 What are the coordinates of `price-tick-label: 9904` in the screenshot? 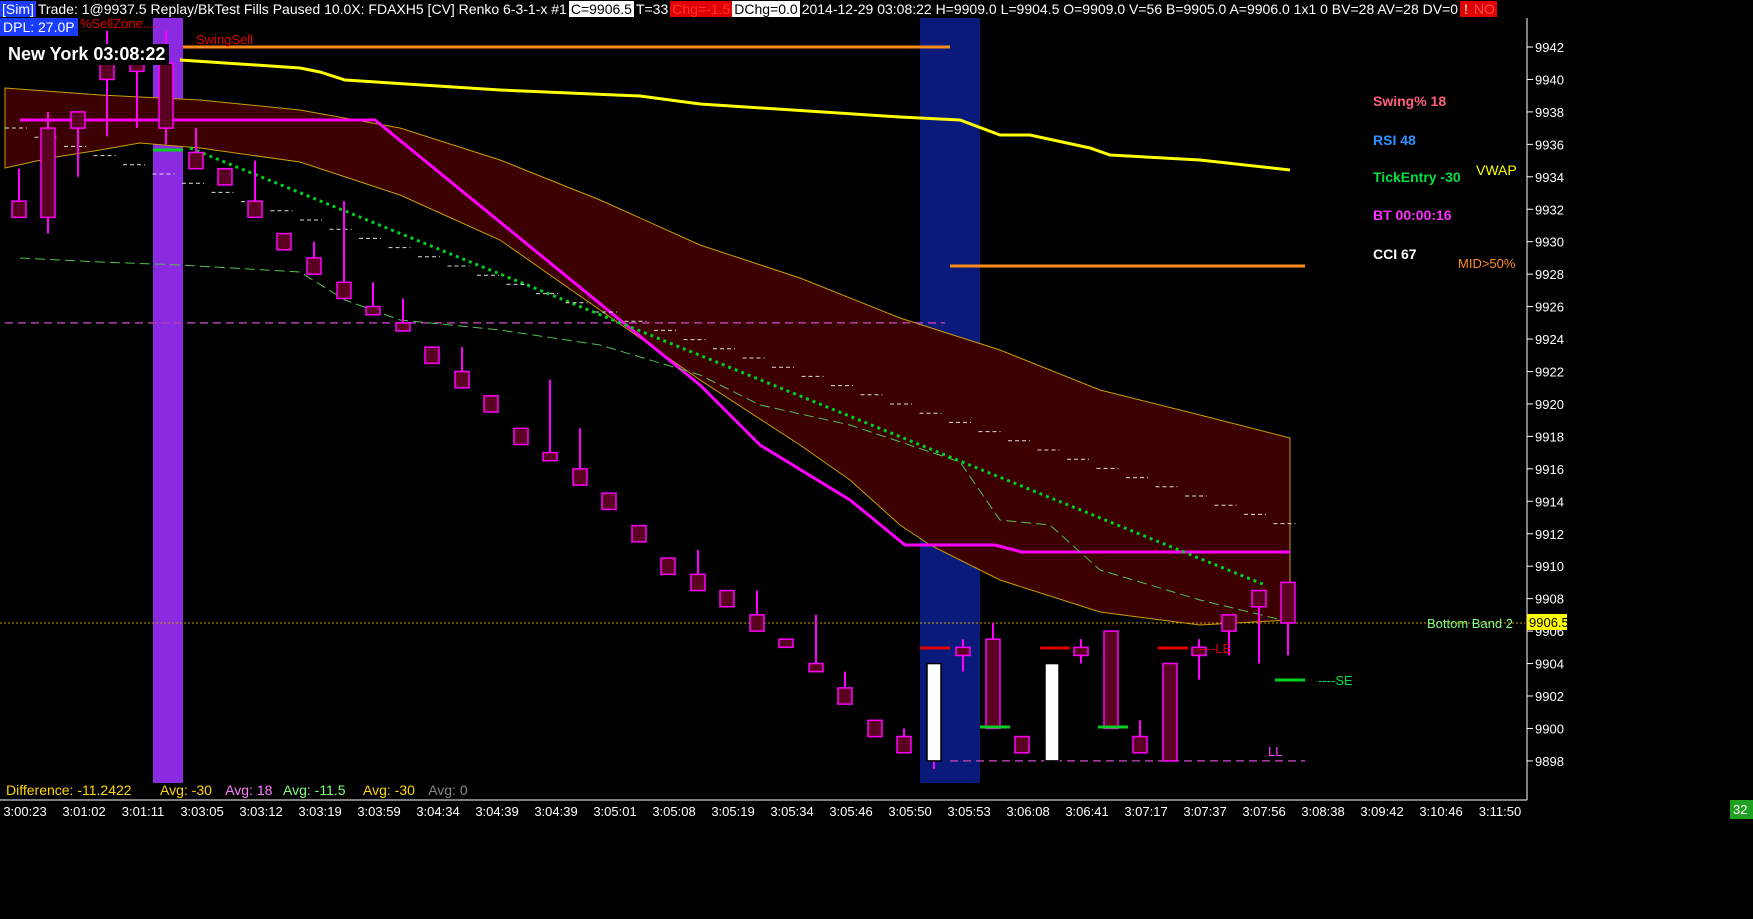 It's located at (1549, 664).